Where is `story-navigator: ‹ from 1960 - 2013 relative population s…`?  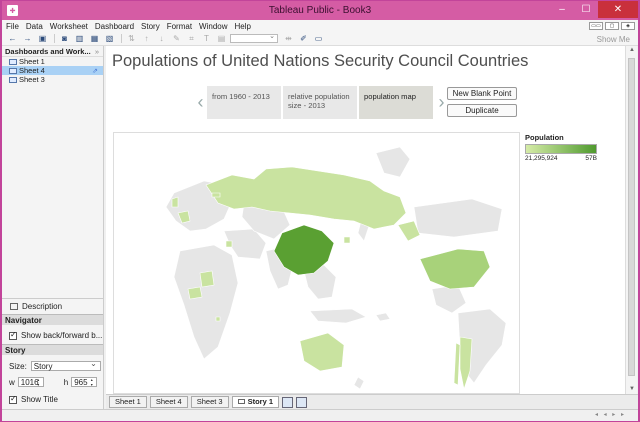
story-navigator: ‹ from 1960 - 2013 relative population s… is located at coordinates (321, 102).